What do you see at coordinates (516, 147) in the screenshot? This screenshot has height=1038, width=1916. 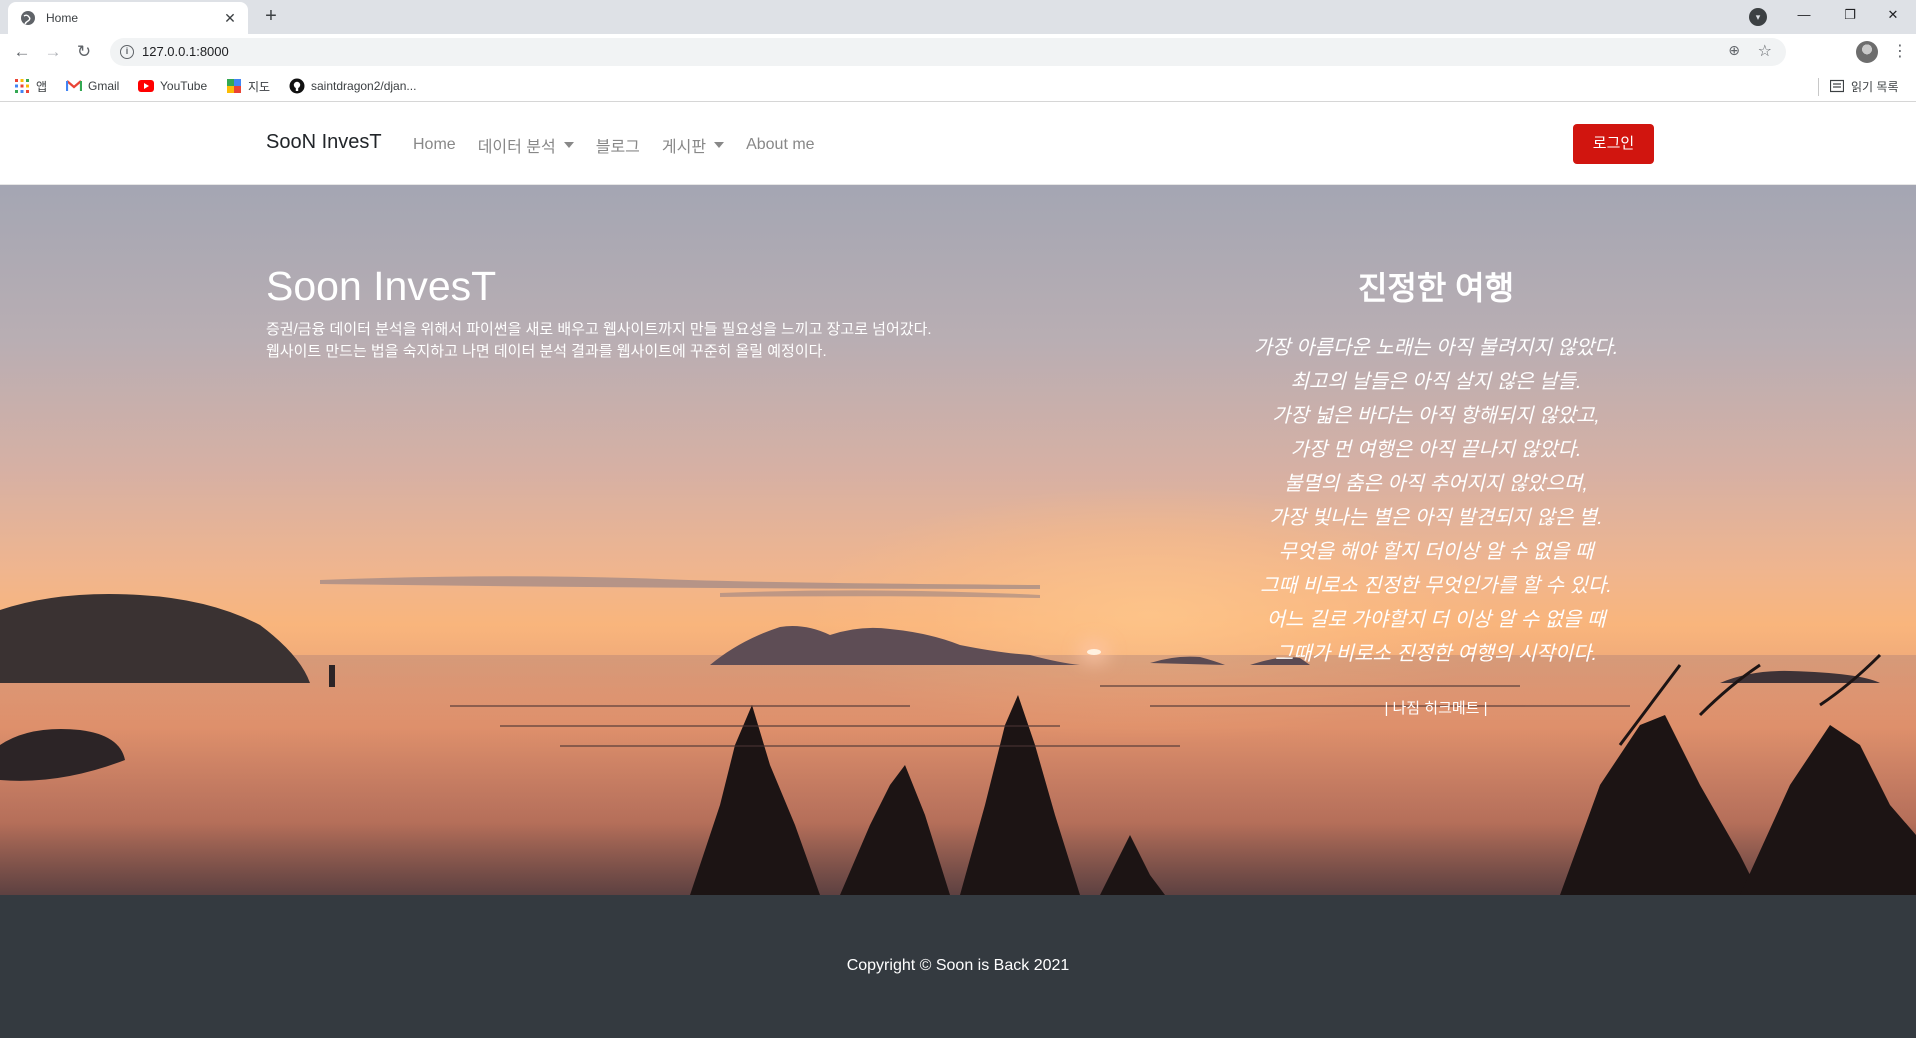 I see `nav-link-label: 데이터 분석` at bounding box center [516, 147].